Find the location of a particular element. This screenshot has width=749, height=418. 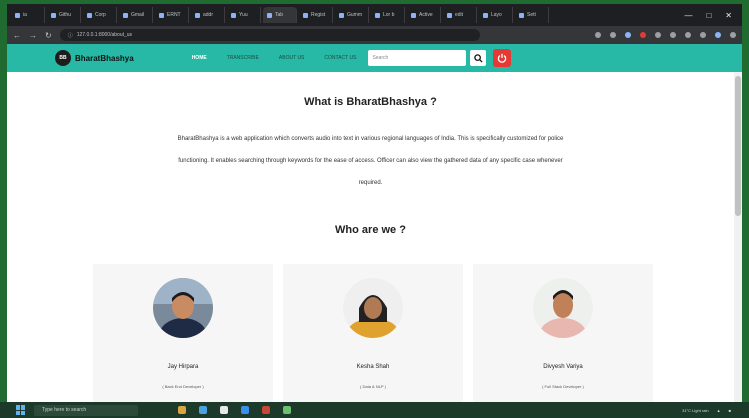

tab-label: Tab is located at coordinates (279, 15).